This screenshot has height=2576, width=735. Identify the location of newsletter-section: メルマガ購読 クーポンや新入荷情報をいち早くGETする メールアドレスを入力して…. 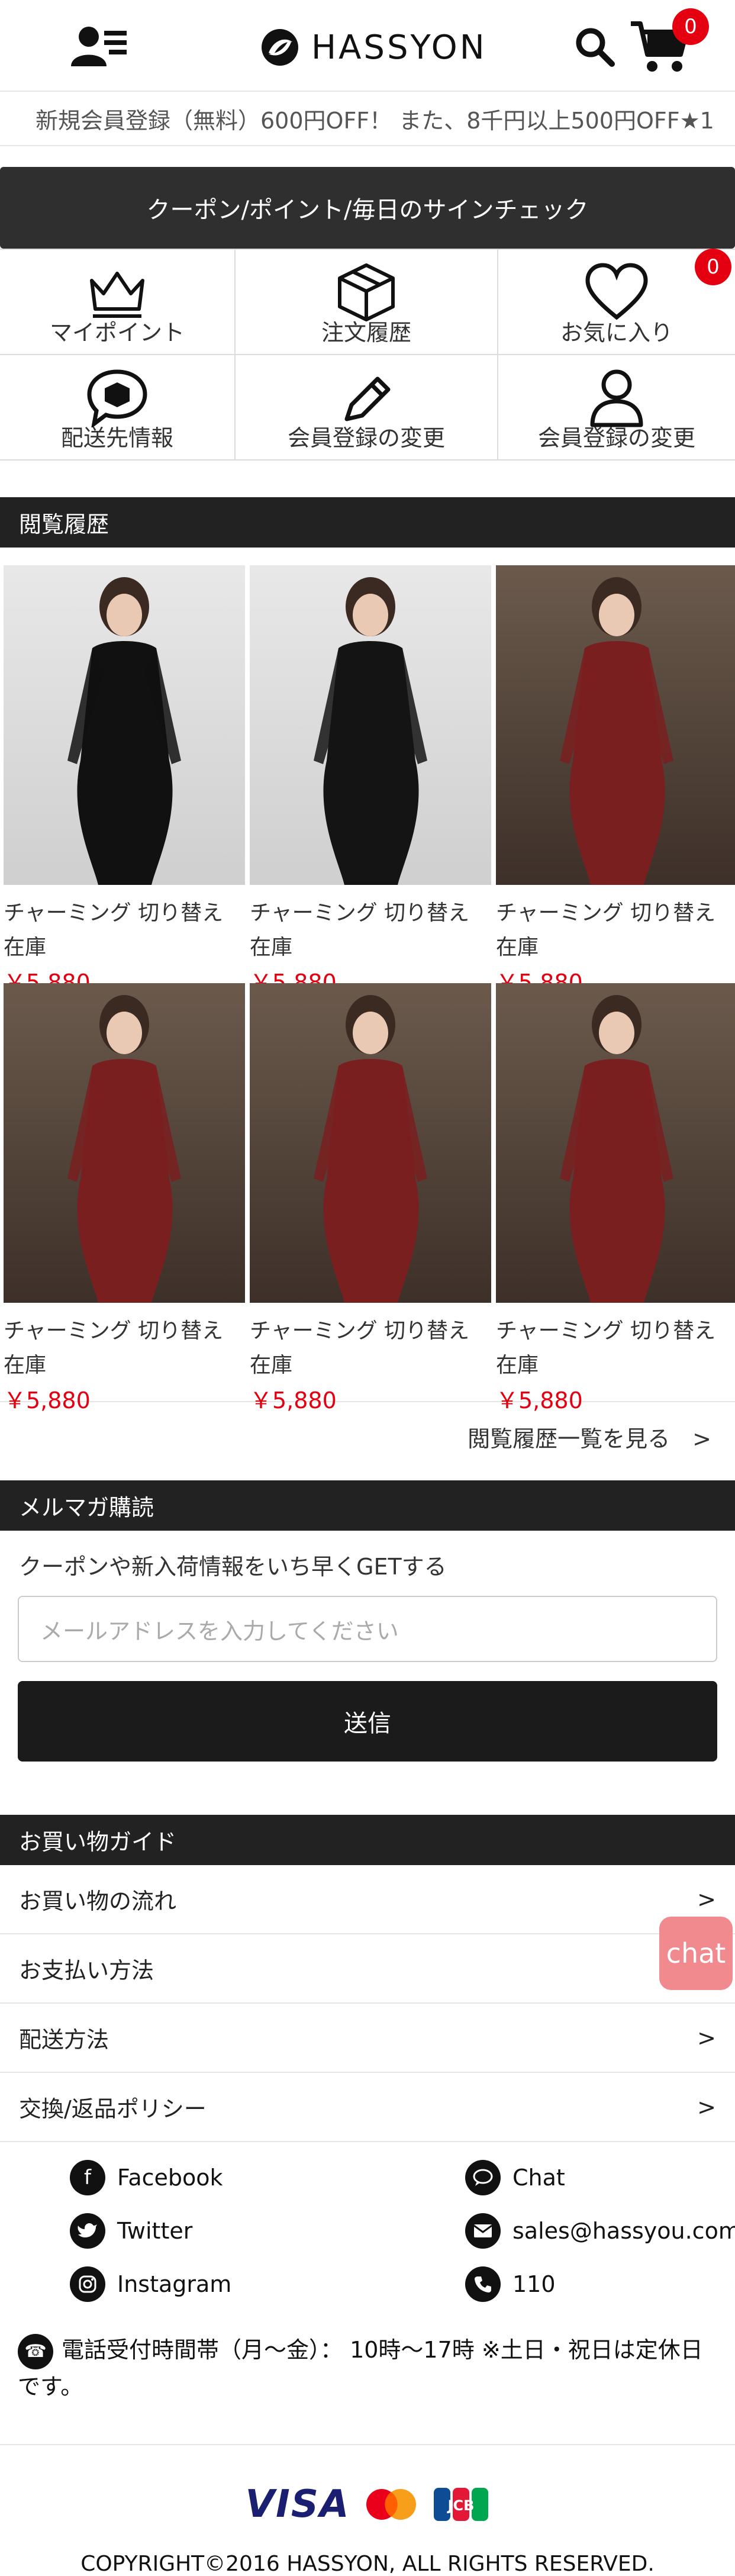
(367, 1621).